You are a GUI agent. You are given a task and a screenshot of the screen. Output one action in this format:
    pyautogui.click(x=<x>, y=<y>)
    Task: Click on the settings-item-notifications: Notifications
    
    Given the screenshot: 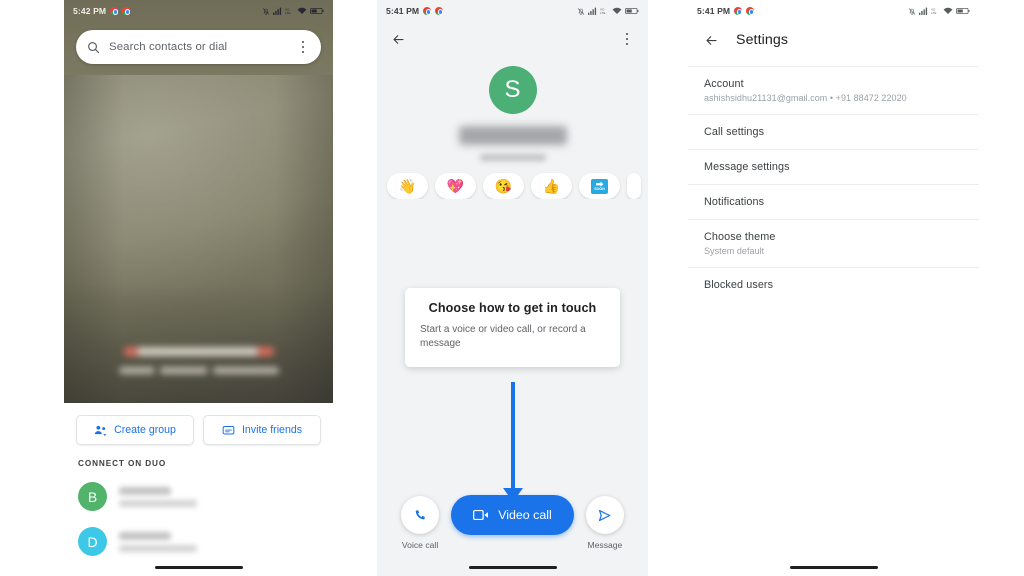 What is the action you would take?
    pyautogui.click(x=833, y=201)
    